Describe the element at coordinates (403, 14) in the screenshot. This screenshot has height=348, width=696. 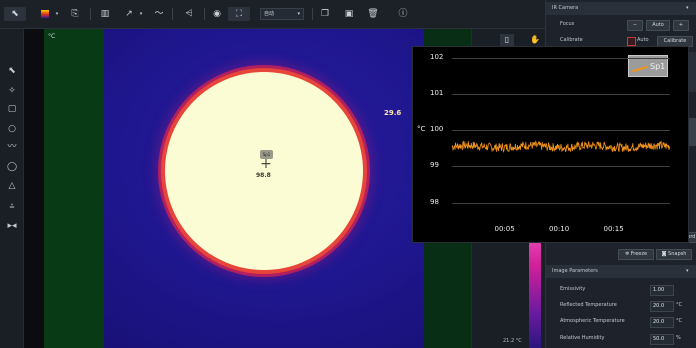
I see `info-icon: ⓘ` at that location.